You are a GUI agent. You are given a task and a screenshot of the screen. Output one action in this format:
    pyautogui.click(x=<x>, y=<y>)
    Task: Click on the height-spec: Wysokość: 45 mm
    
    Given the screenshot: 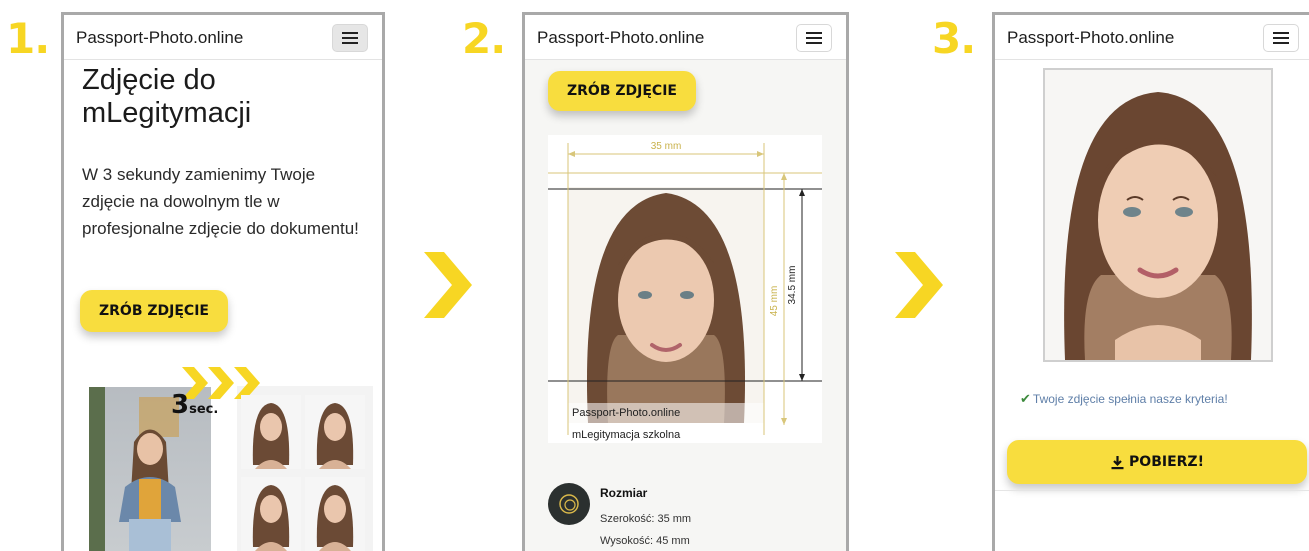 What is the action you would take?
    pyautogui.click(x=645, y=541)
    